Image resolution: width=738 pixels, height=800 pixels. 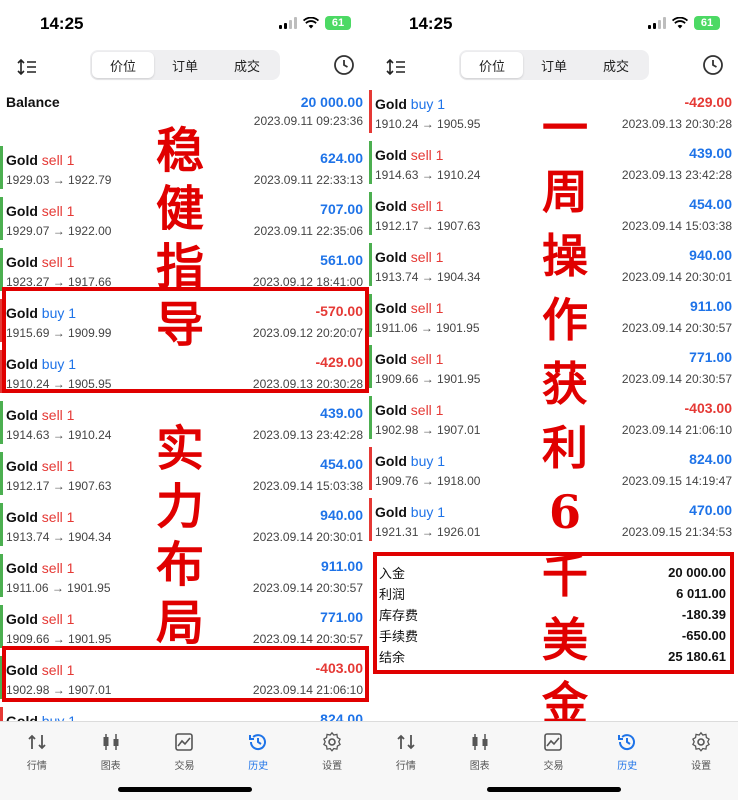 What do you see at coordinates (184, 742) in the screenshot?
I see `trade-icon` at bounding box center [184, 742].